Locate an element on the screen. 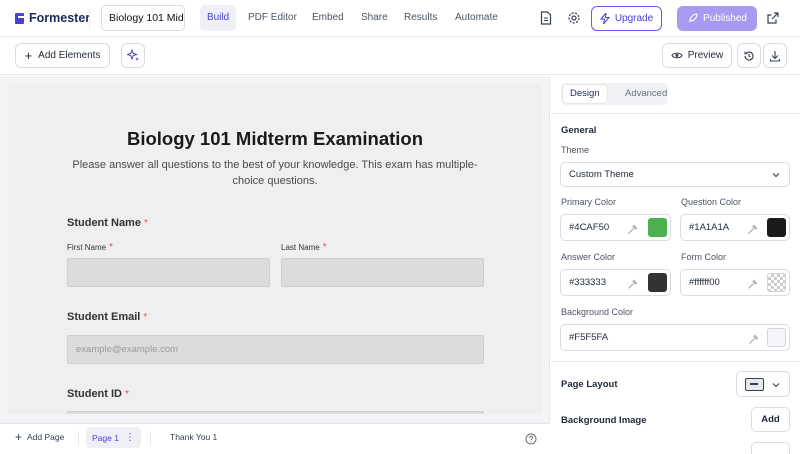  help-icon is located at coordinates (531, 441).